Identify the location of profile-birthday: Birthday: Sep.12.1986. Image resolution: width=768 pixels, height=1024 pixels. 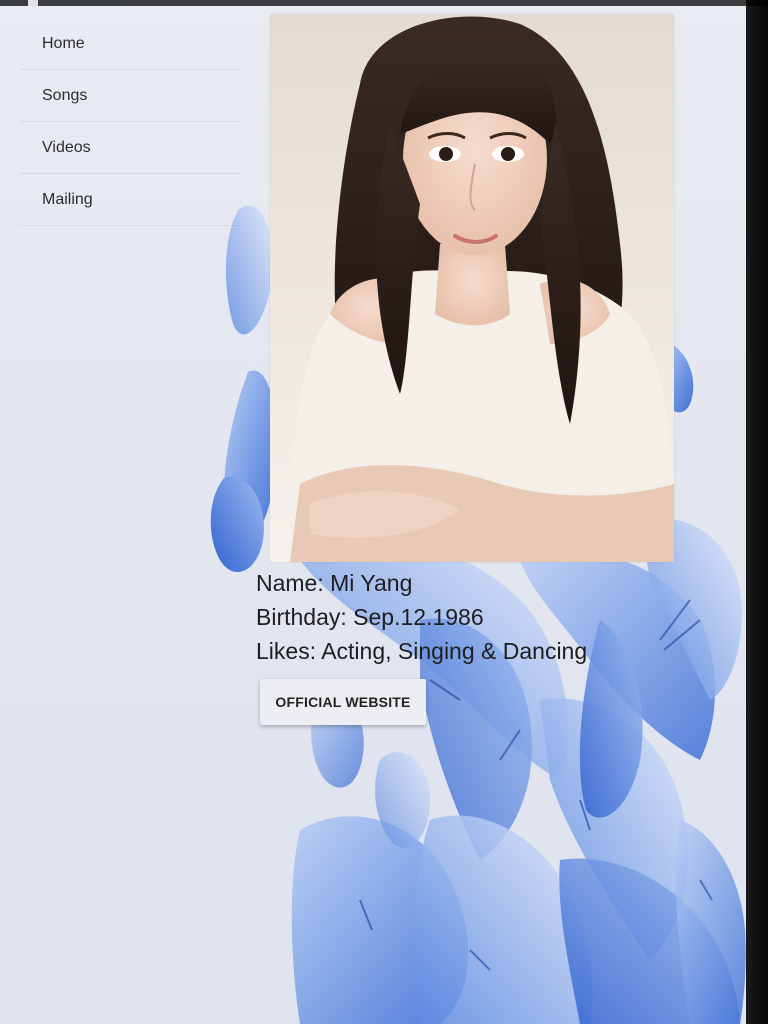
(370, 617).